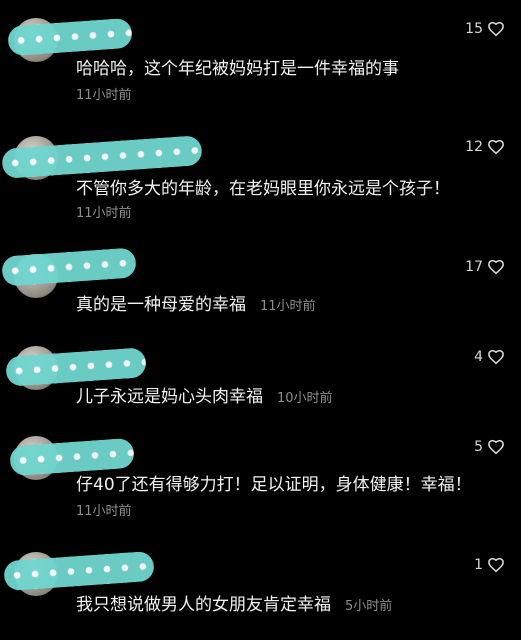  I want to click on comment-text: 真的是一种母爱的幸福 11小时前, so click(196, 302).